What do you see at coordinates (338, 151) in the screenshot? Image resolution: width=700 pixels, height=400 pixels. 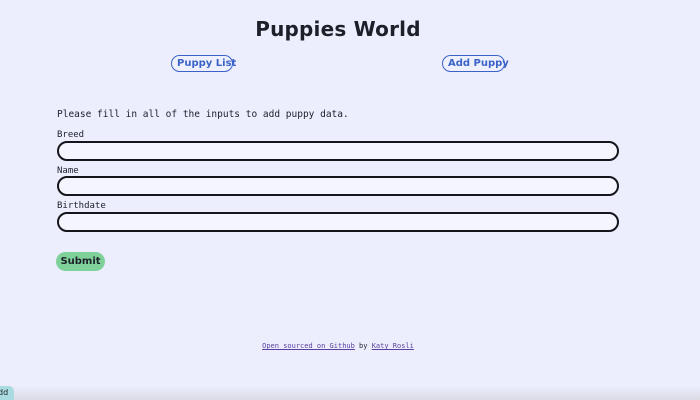 I see `breed-input` at bounding box center [338, 151].